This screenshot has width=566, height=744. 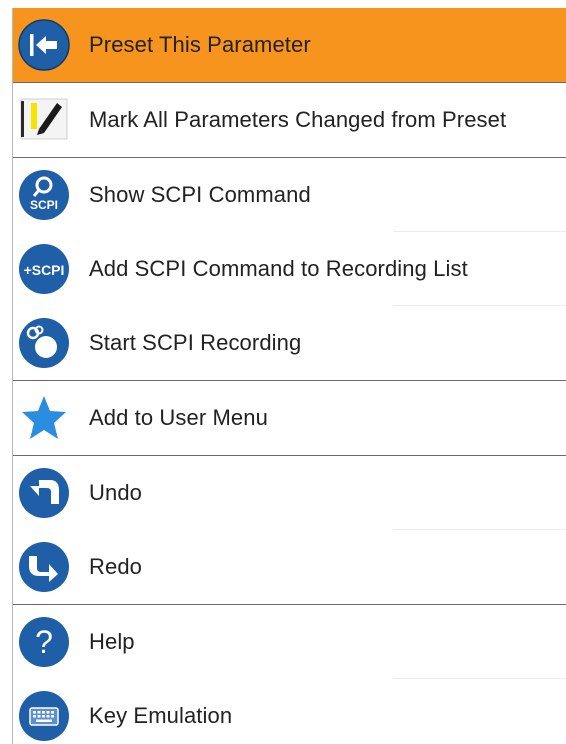 I want to click on scpi-search-icon: SCPI, so click(x=44, y=195).